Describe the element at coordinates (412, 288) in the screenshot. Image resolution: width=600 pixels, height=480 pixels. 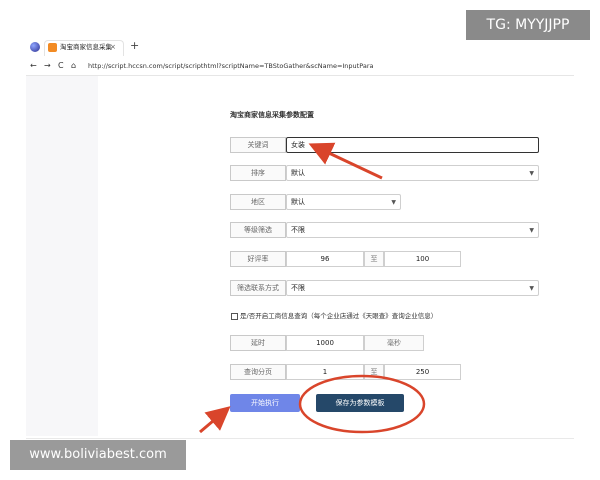
I see `contact-filter-select: 不限 ▼` at that location.